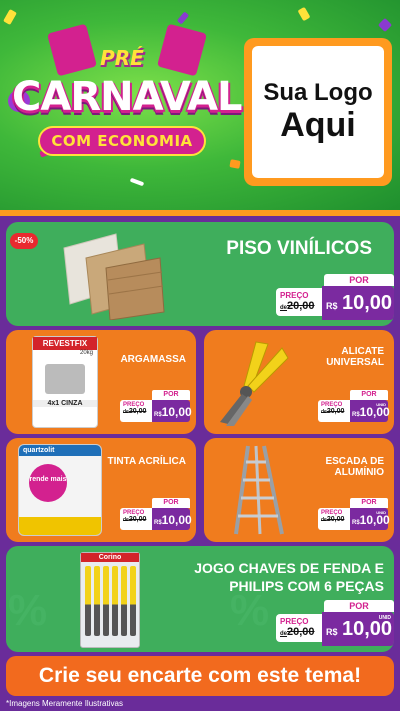 The image size is (400, 711). I want to click on price-box: R$ 10,00 UNID, so click(358, 629).